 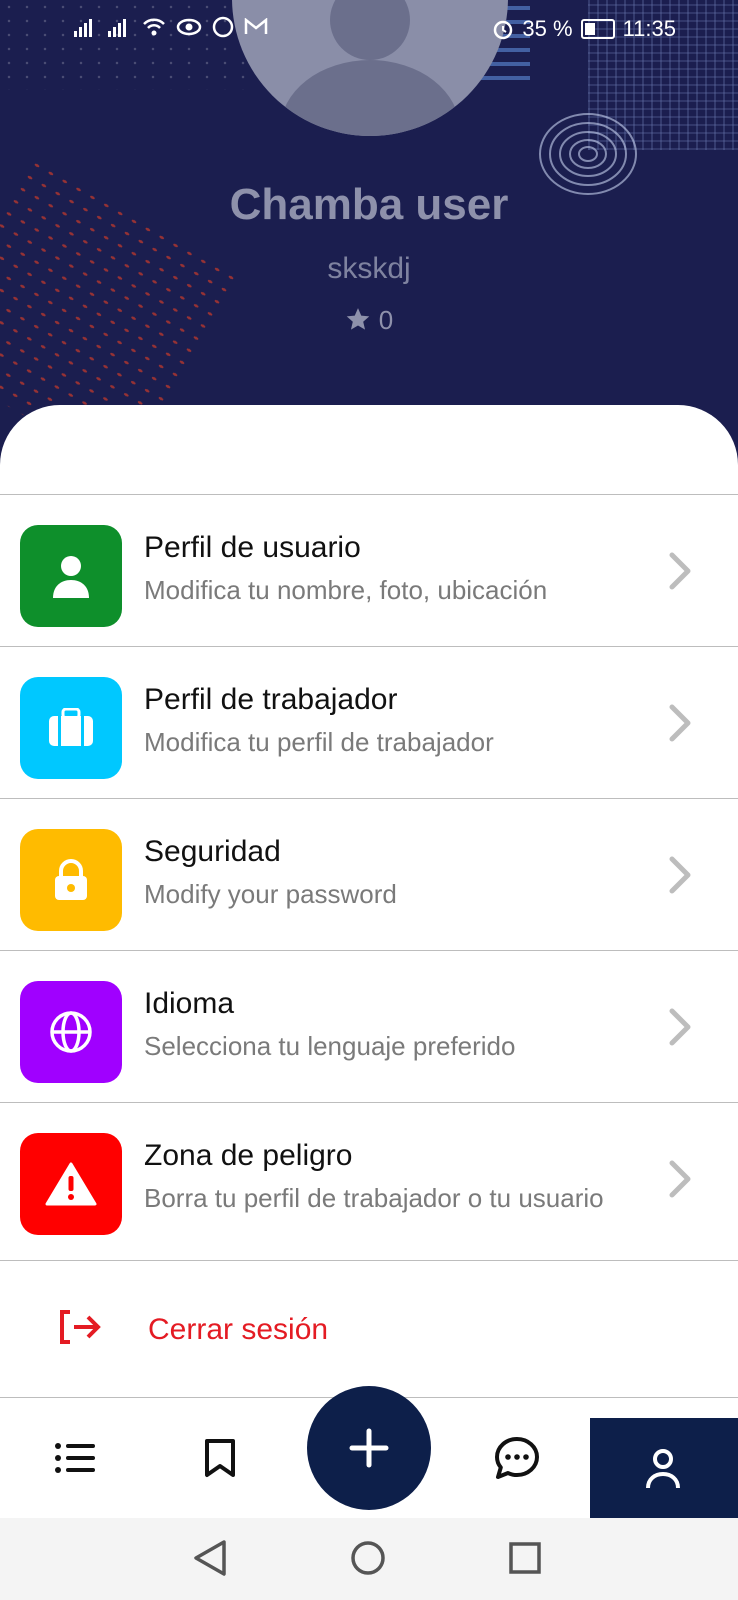 What do you see at coordinates (71, 1032) in the screenshot?
I see `globe-icon` at bounding box center [71, 1032].